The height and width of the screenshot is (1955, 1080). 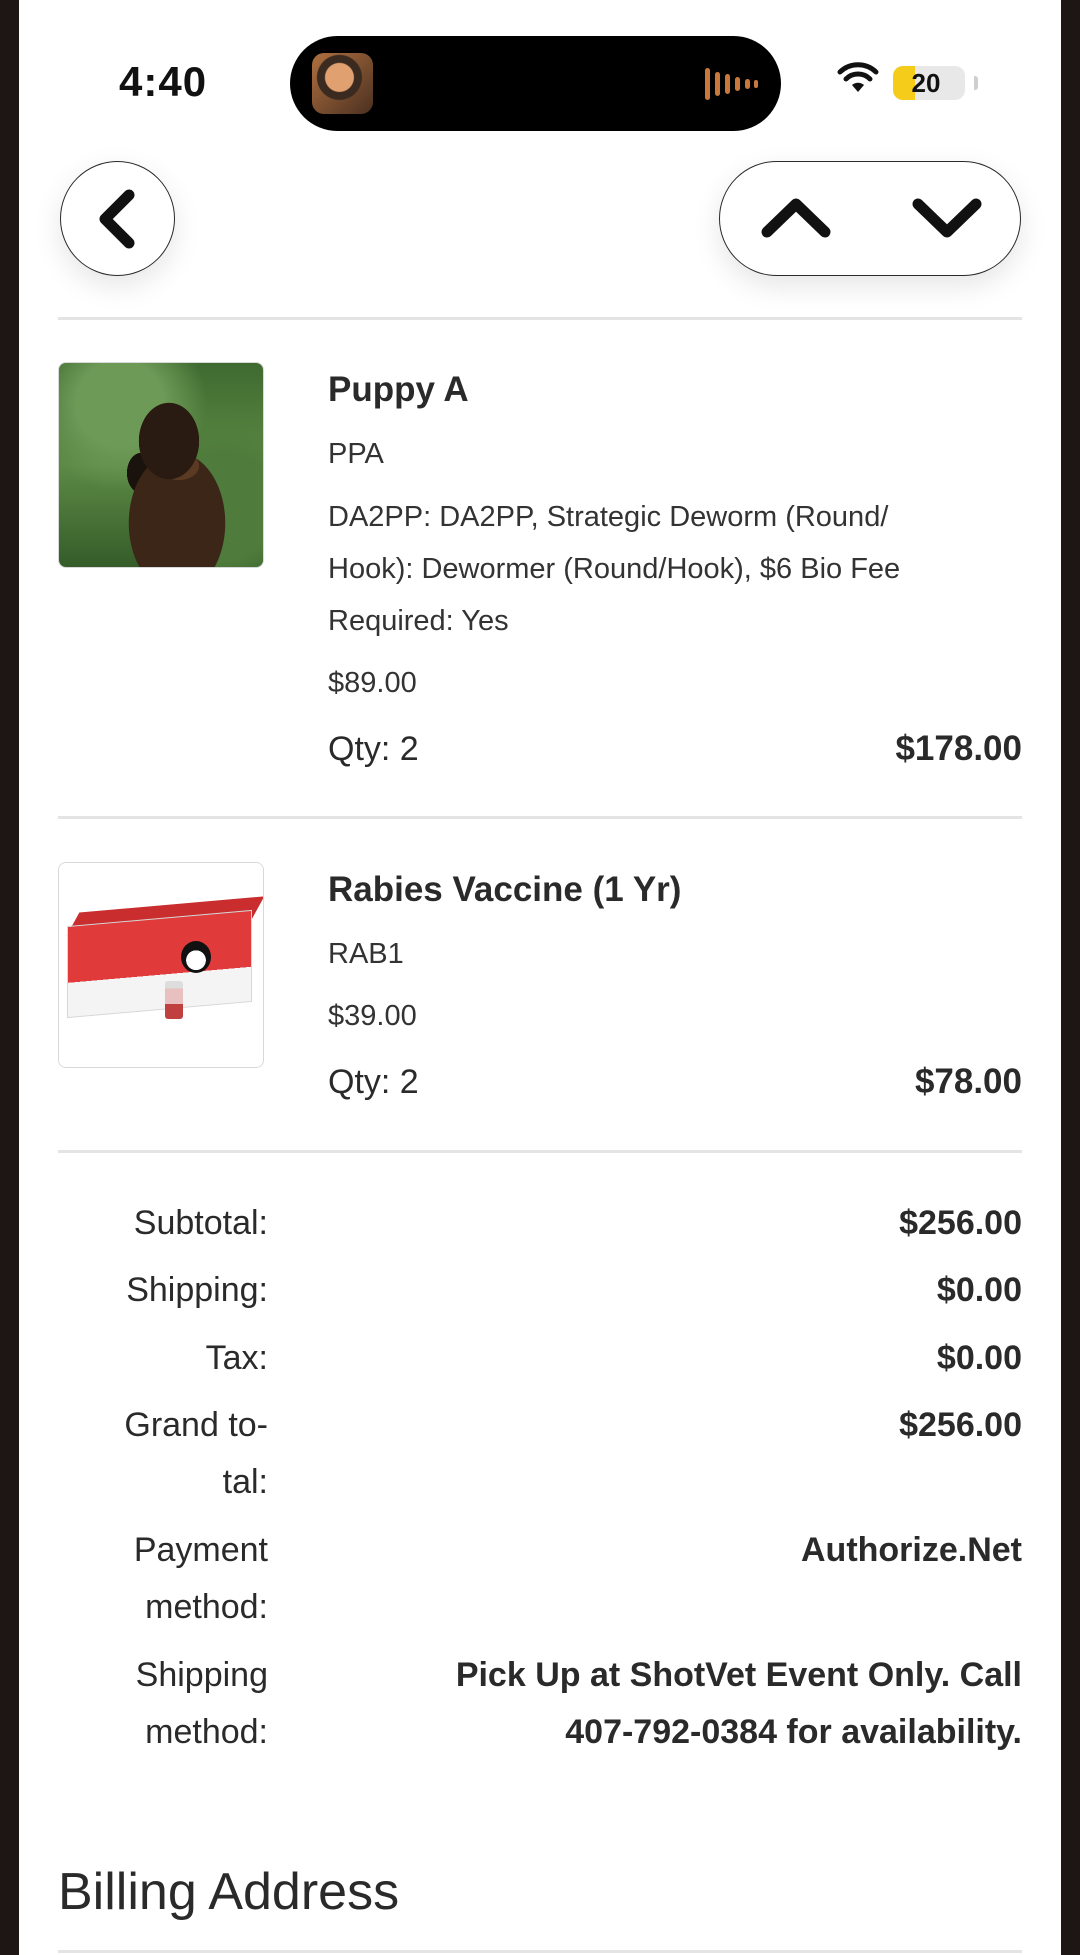 I want to click on wifi-icon, so click(x=858, y=77).